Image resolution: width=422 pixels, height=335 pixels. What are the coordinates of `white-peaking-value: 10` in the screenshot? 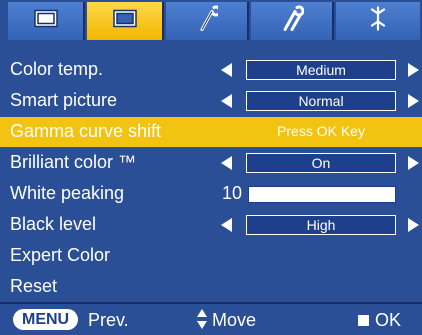 It's located at (232, 193).